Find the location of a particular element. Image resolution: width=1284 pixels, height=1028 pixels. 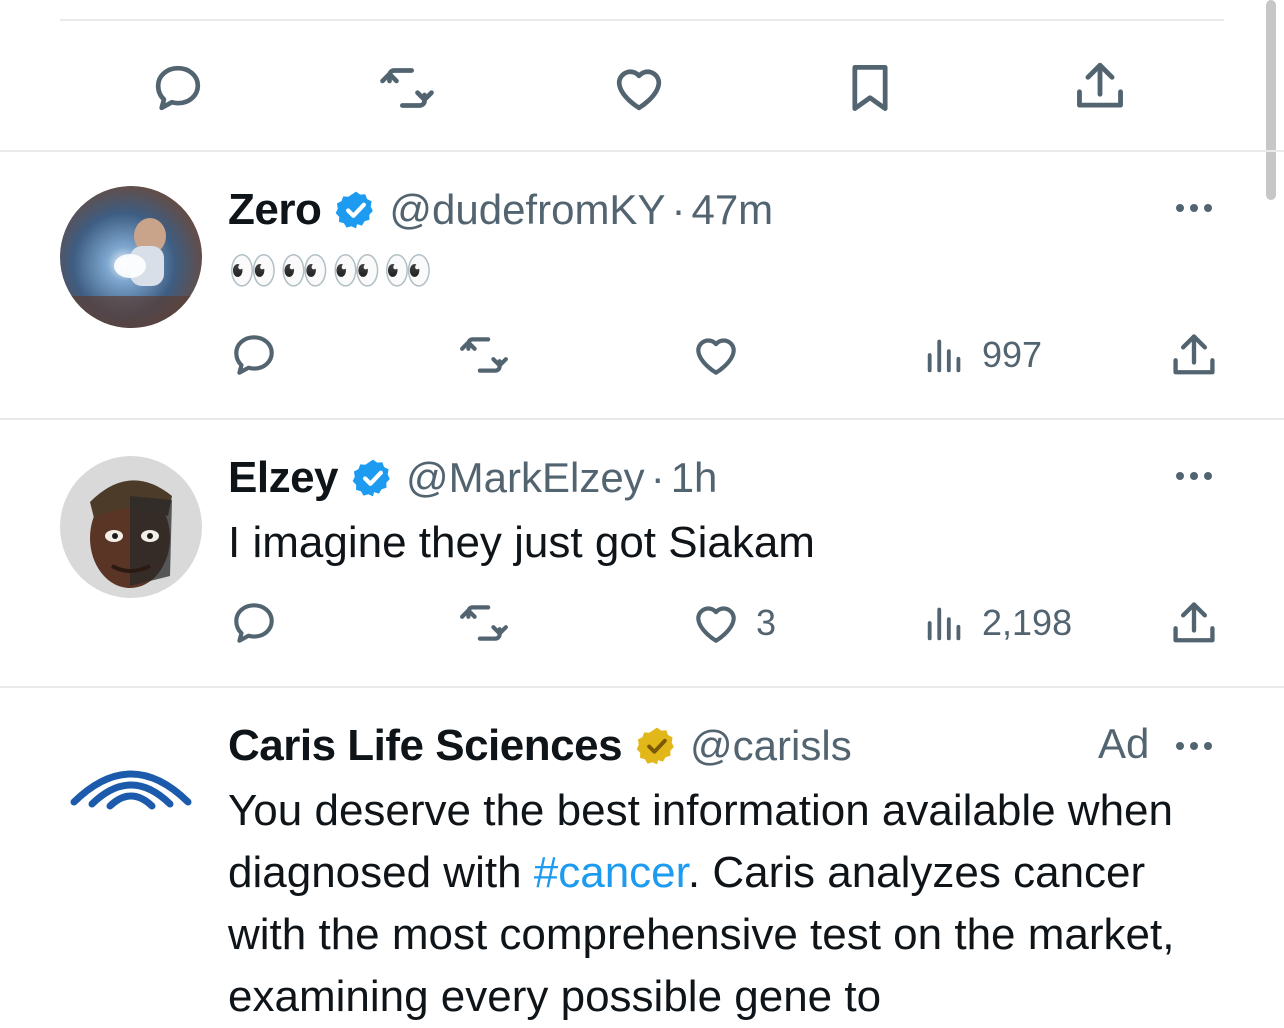

views-button: 997 is located at coordinates (982, 355).